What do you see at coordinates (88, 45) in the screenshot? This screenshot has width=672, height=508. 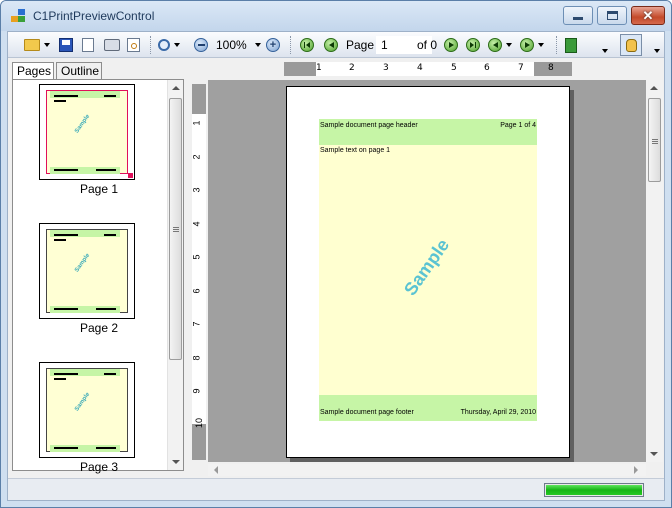 I see `page-setup-button` at bounding box center [88, 45].